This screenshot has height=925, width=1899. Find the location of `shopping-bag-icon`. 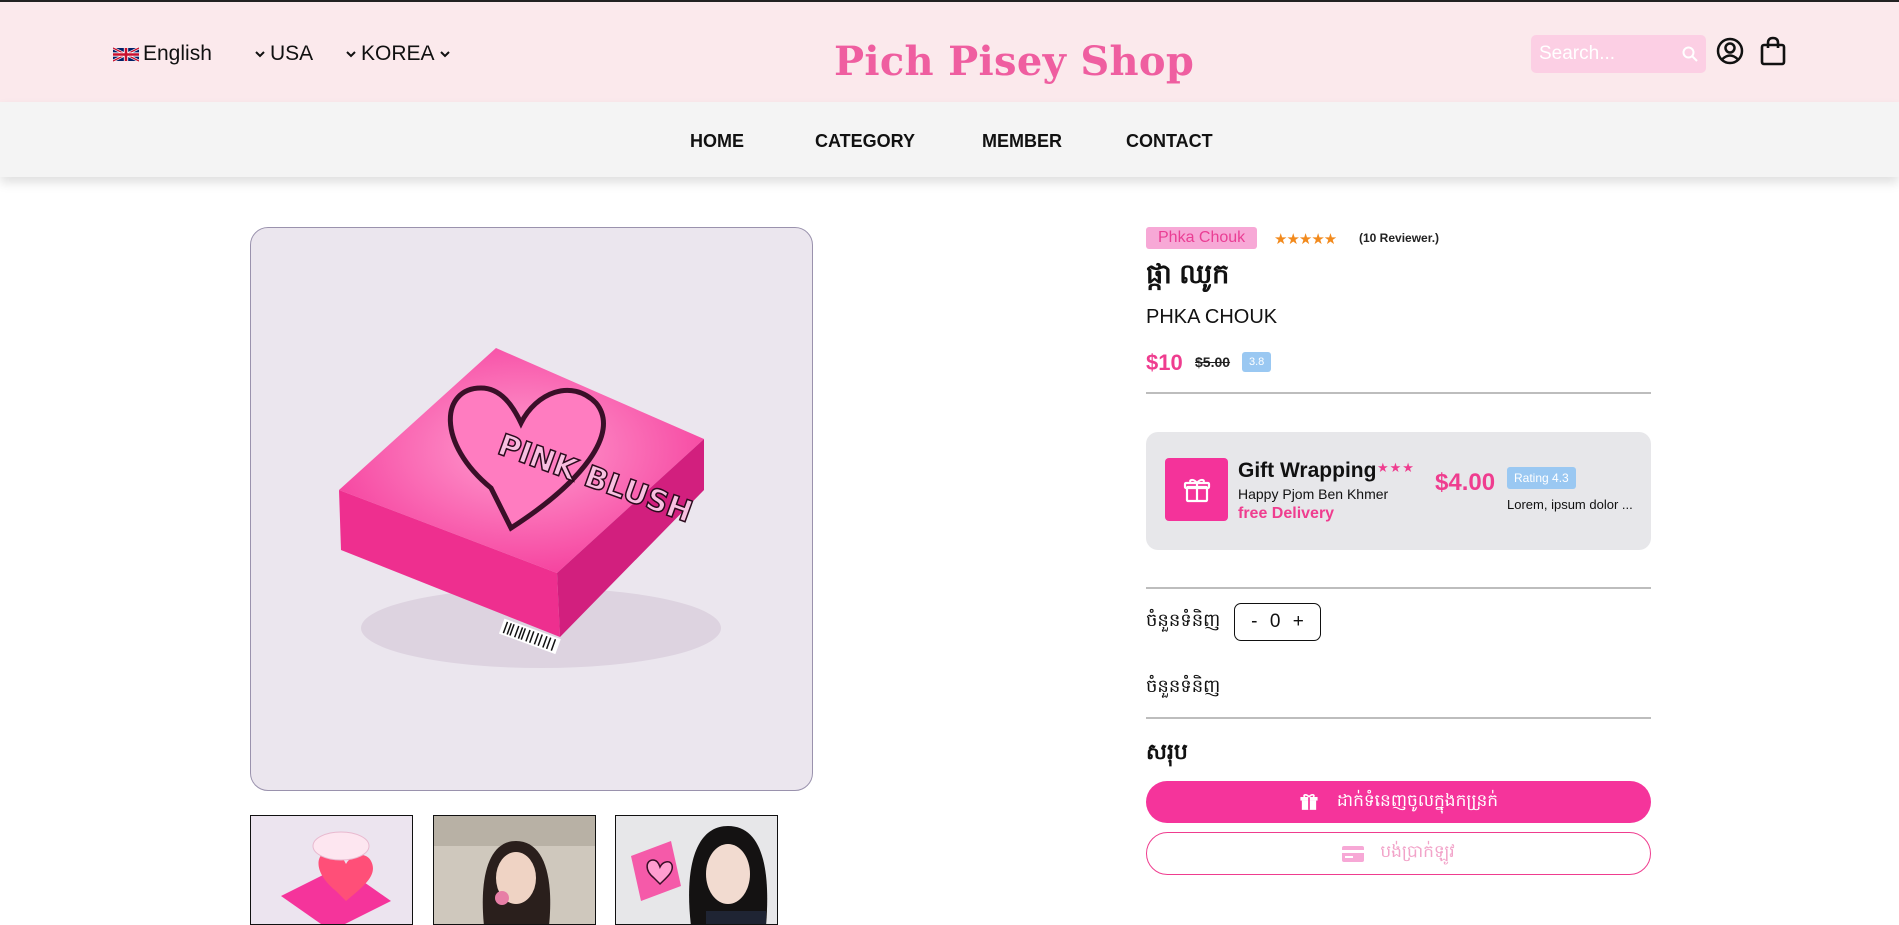

shopping-bag-icon is located at coordinates (1773, 51).